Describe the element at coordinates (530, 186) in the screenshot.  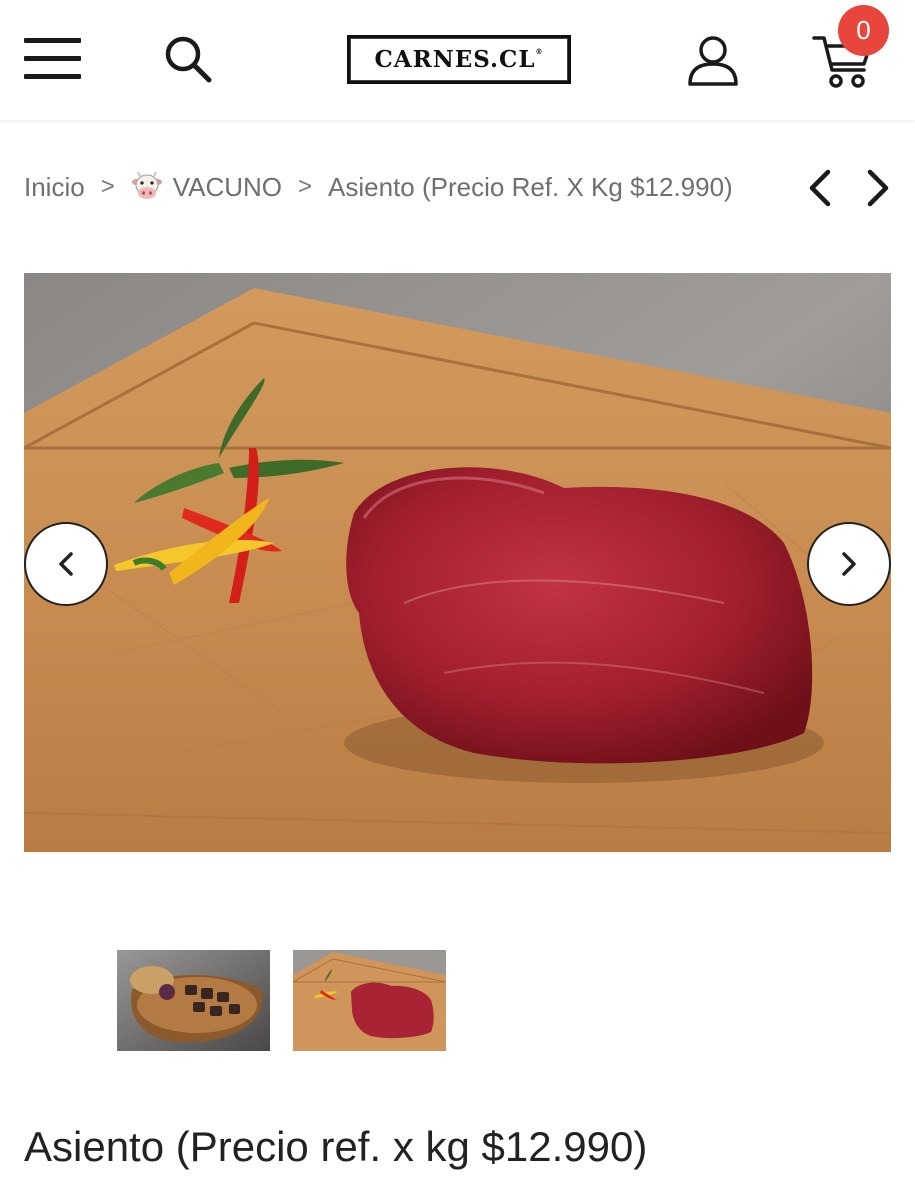
I see `breadcrumb-current: Asiento (Precio Ref. X Kg $12.990)` at that location.